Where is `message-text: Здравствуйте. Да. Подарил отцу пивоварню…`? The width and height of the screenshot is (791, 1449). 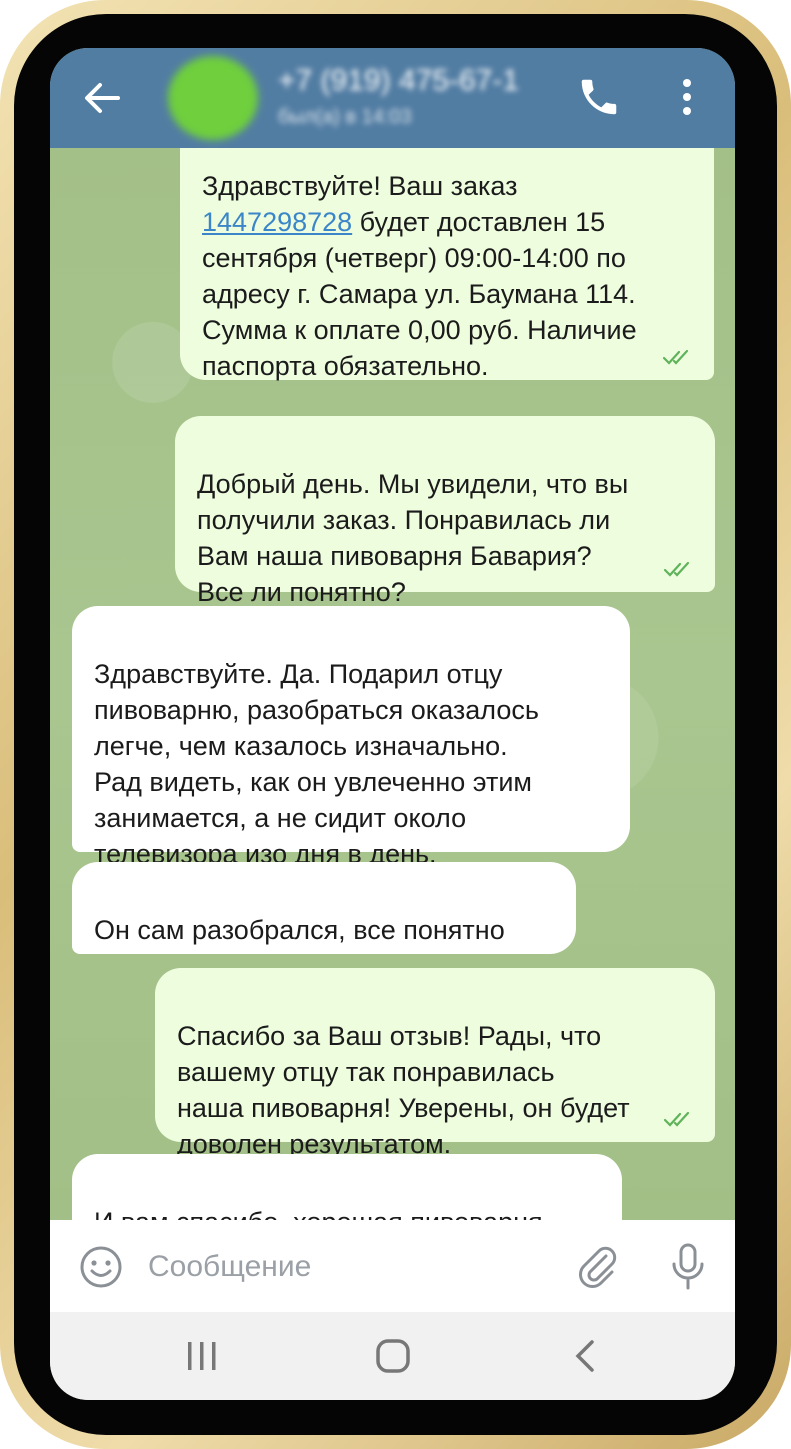
message-text: Здравствуйте. Да. Подарил отцу пивоварню… is located at coordinates (316, 764).